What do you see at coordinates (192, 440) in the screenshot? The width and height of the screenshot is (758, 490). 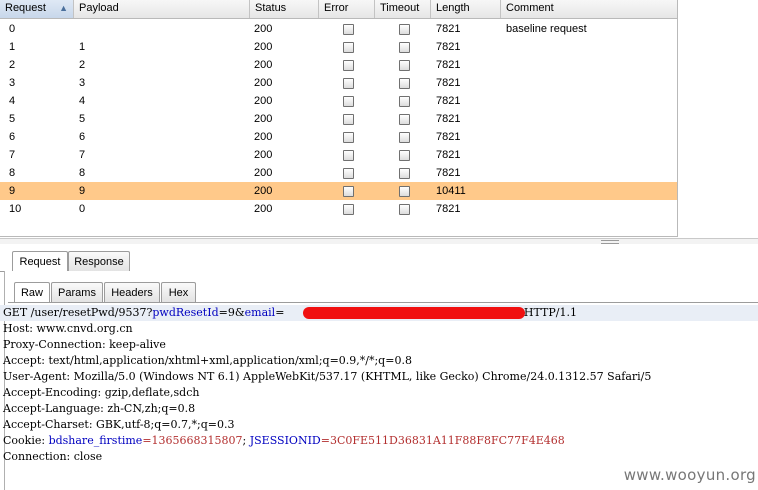 I see `cookie-value: =1365668315807` at bounding box center [192, 440].